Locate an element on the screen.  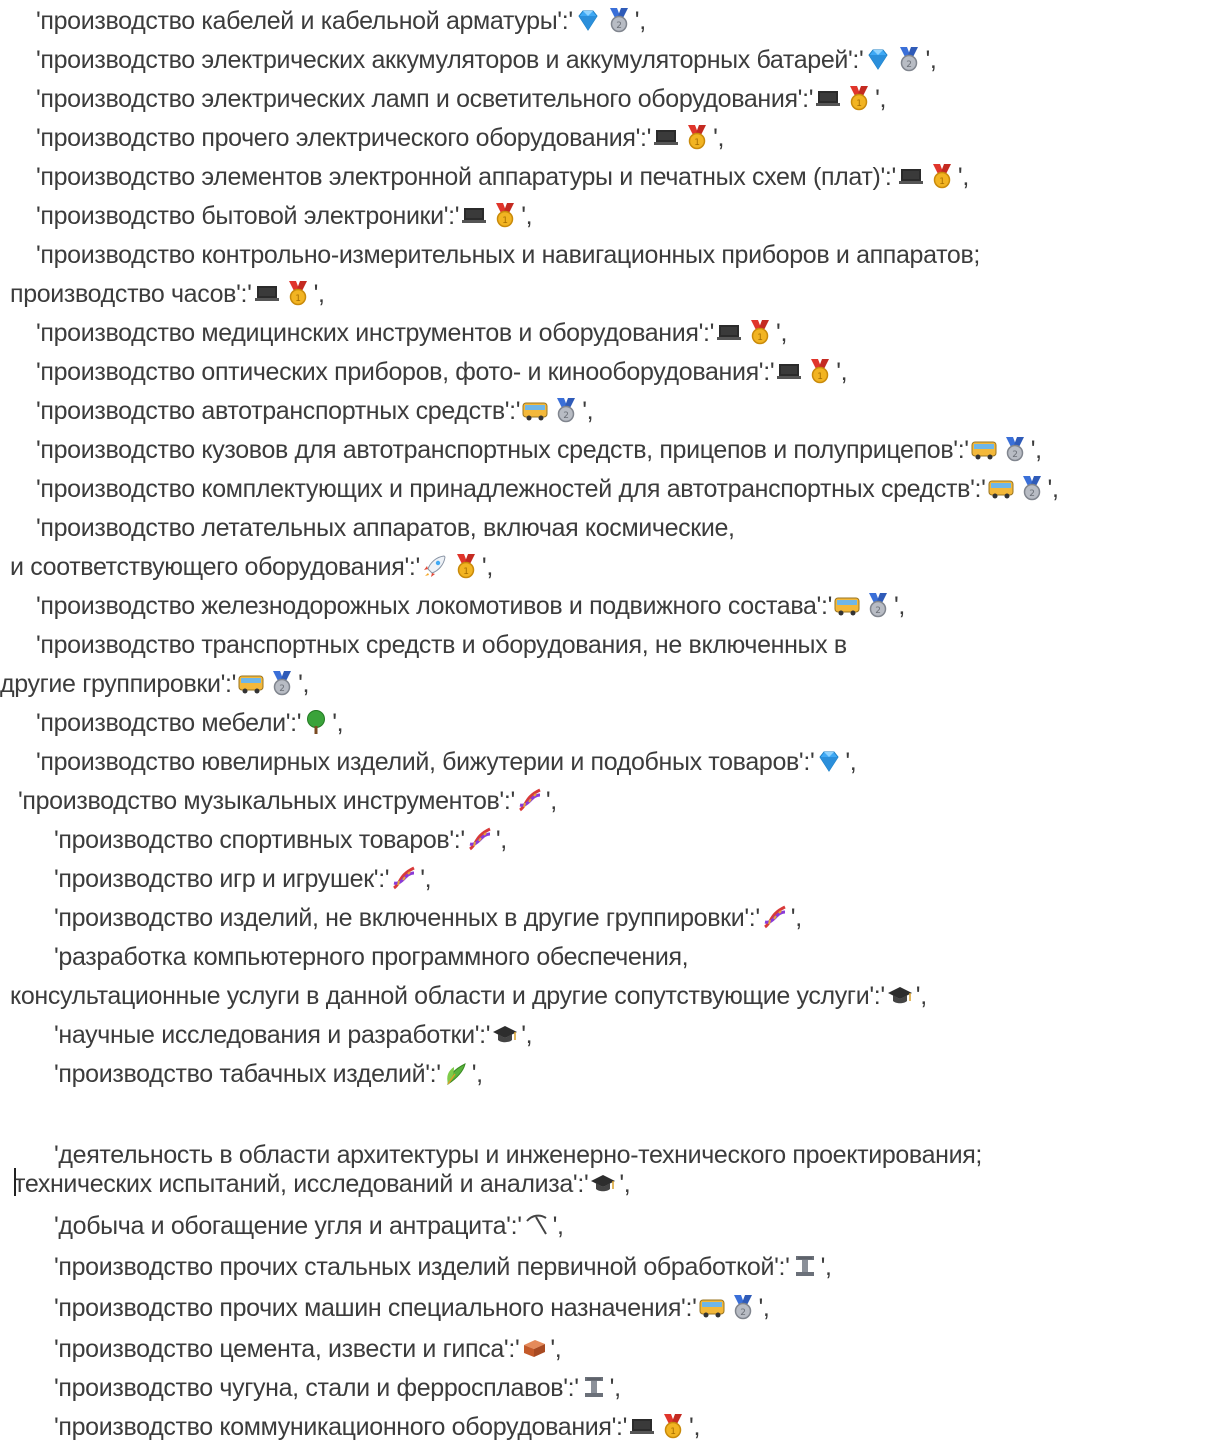
pick-icon is located at coordinates (537, 1225).